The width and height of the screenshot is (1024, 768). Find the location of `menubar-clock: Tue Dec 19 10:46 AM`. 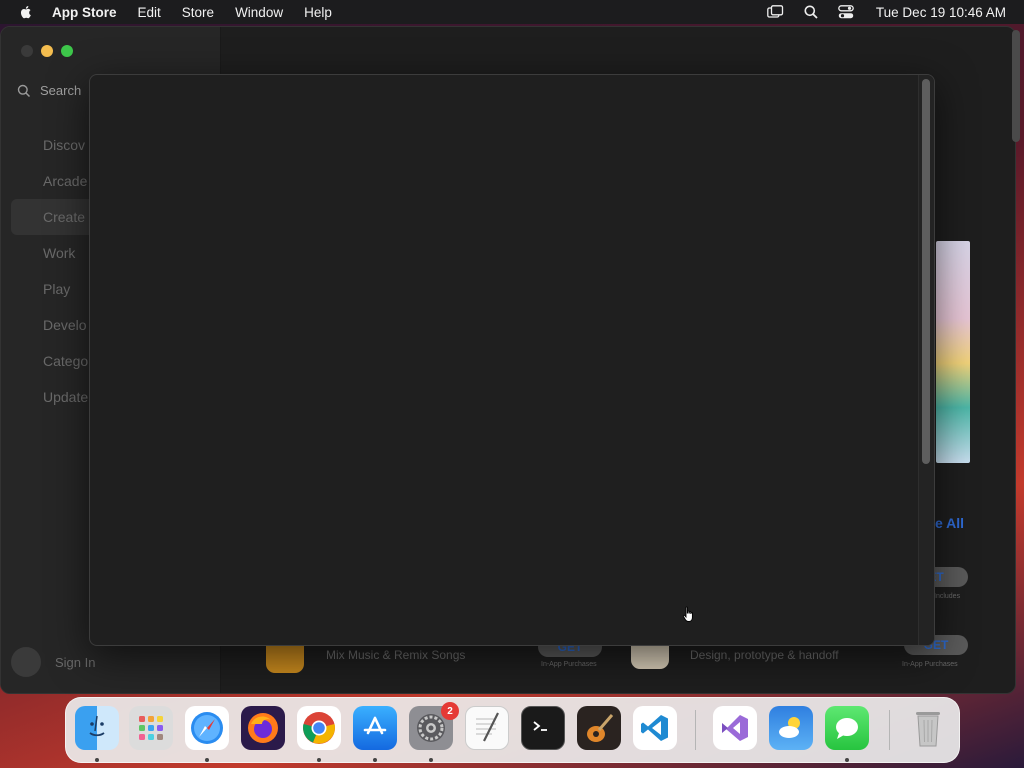

menubar-clock: Tue Dec 19 10:46 AM is located at coordinates (941, 12).